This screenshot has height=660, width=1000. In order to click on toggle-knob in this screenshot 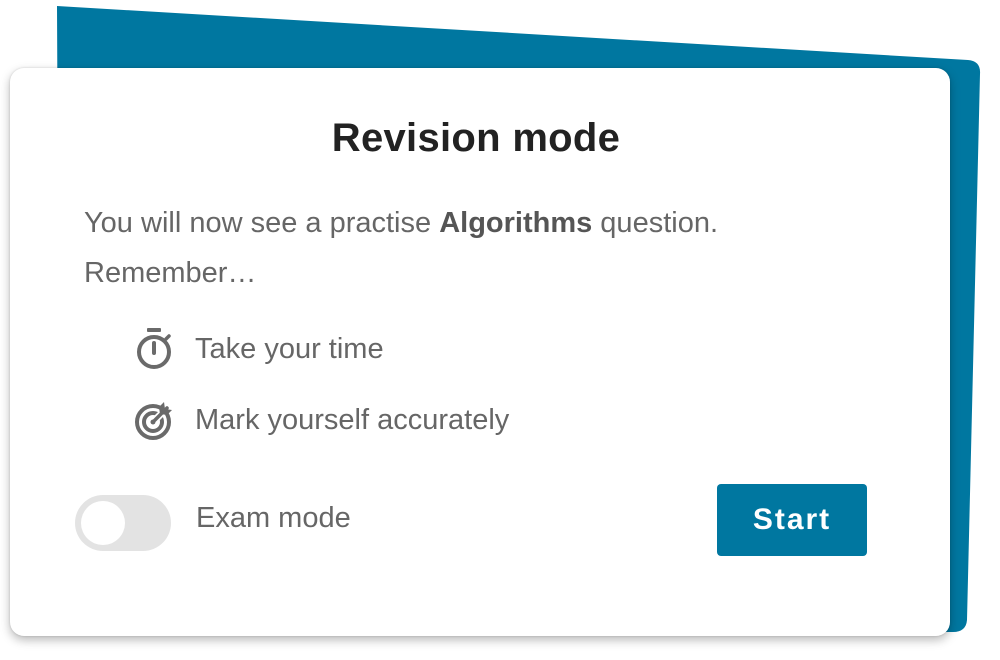, I will do `click(103, 523)`.